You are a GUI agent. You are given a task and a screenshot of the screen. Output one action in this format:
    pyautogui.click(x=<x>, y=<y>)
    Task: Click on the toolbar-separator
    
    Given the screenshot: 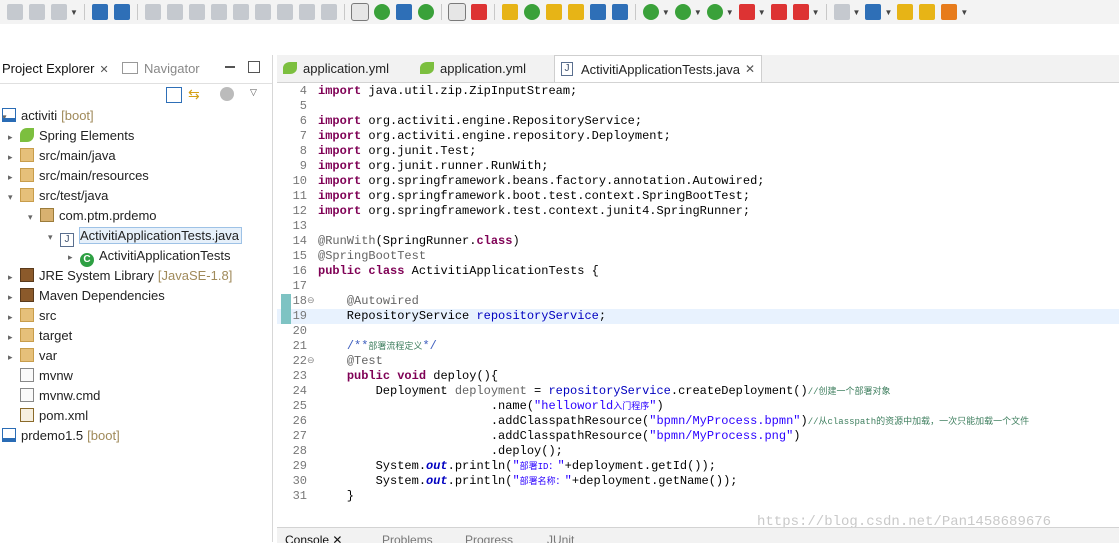 What is the action you would take?
    pyautogui.click(x=344, y=12)
    